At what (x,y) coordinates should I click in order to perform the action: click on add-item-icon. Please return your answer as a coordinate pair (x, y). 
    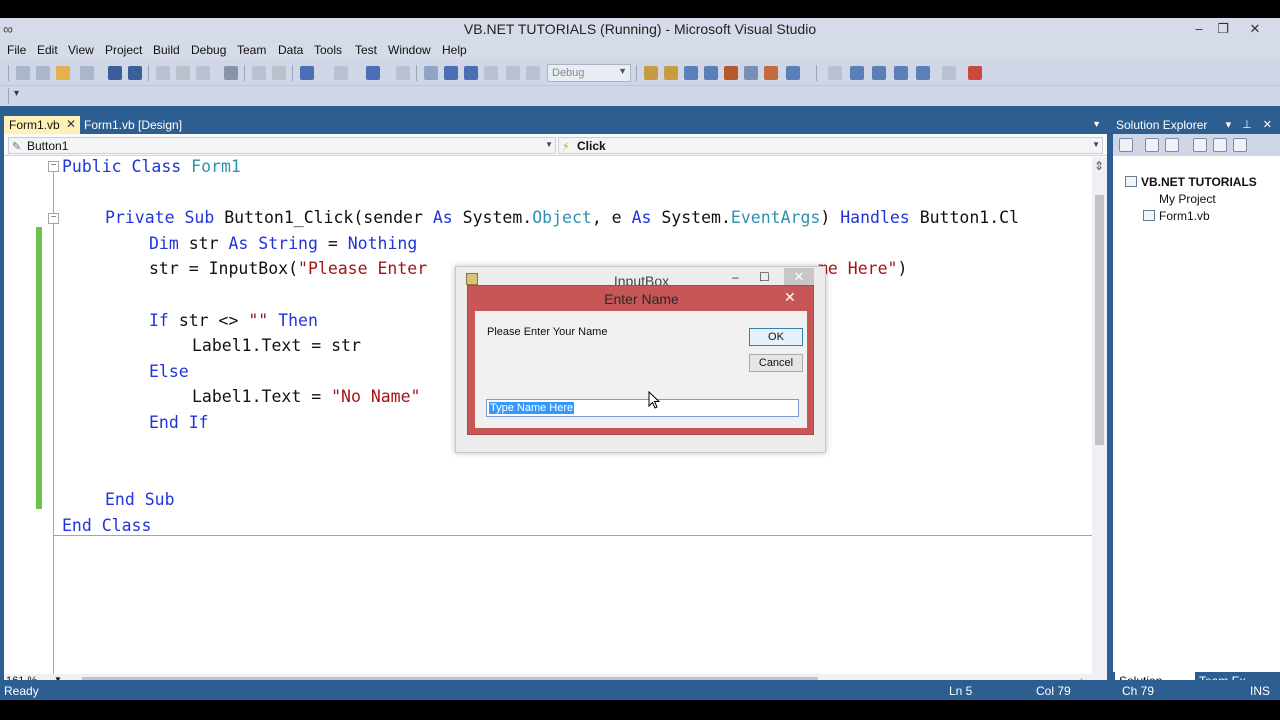
    Looking at the image, I should click on (43, 73).